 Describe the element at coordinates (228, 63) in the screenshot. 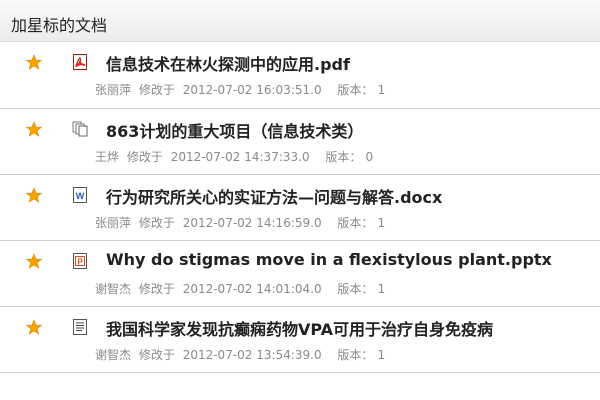

I see `document-title-link: 信息技术在林火探测中的应用.pdf` at that location.